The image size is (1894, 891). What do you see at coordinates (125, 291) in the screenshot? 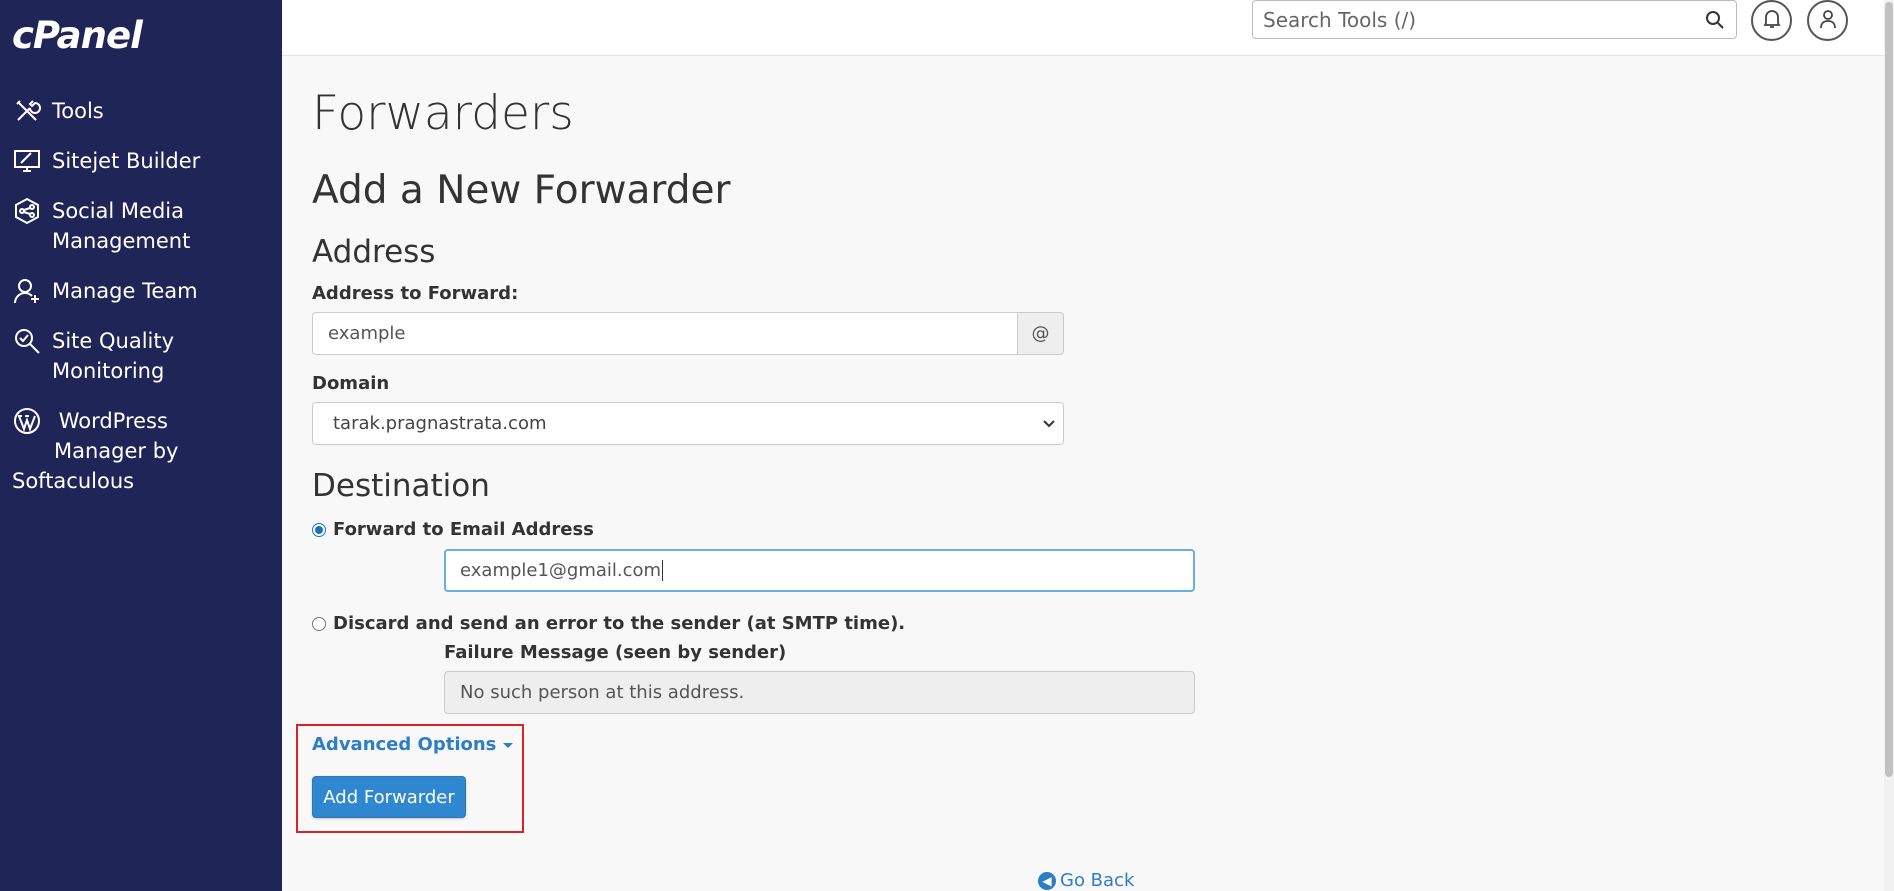
I see `sidebar-item-label: Manage Team` at bounding box center [125, 291].